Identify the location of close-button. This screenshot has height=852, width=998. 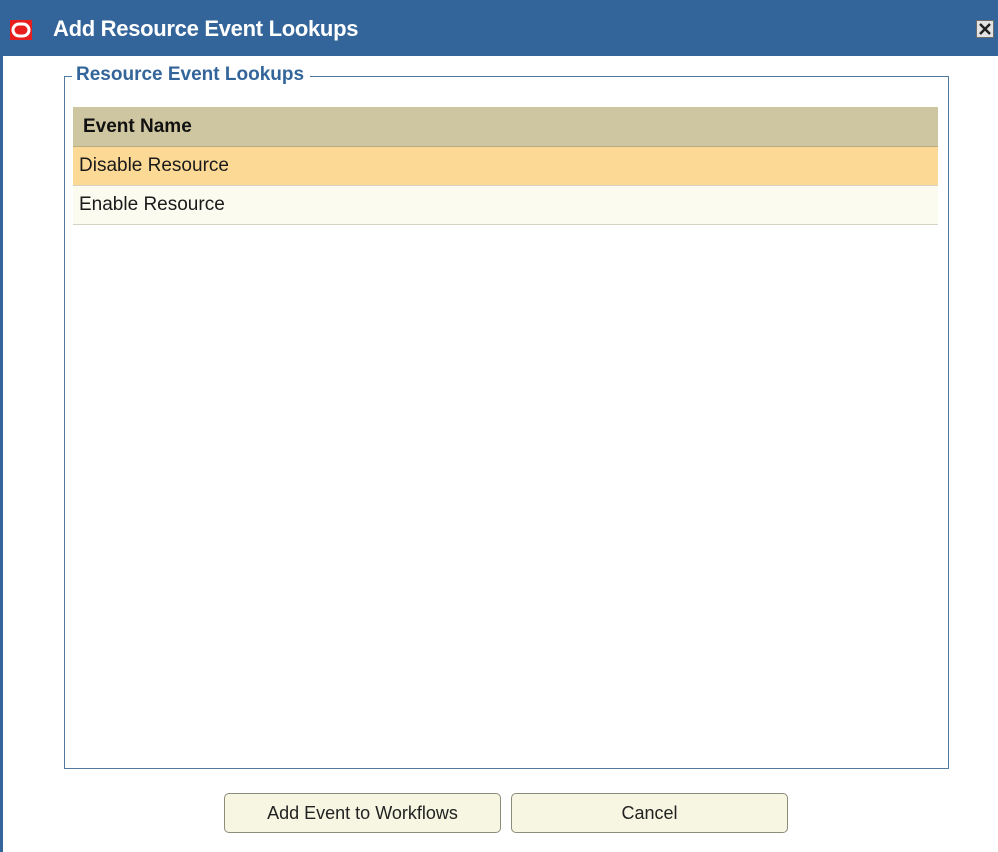
(985, 29).